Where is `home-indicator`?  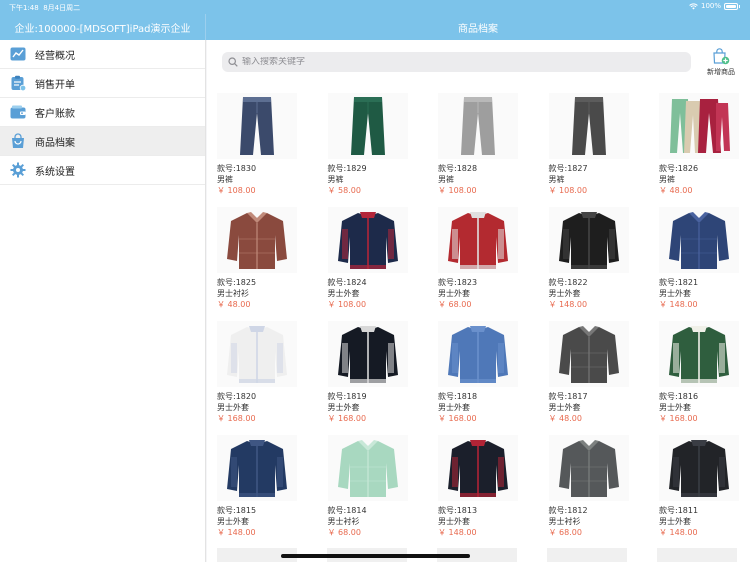 home-indicator is located at coordinates (375, 556).